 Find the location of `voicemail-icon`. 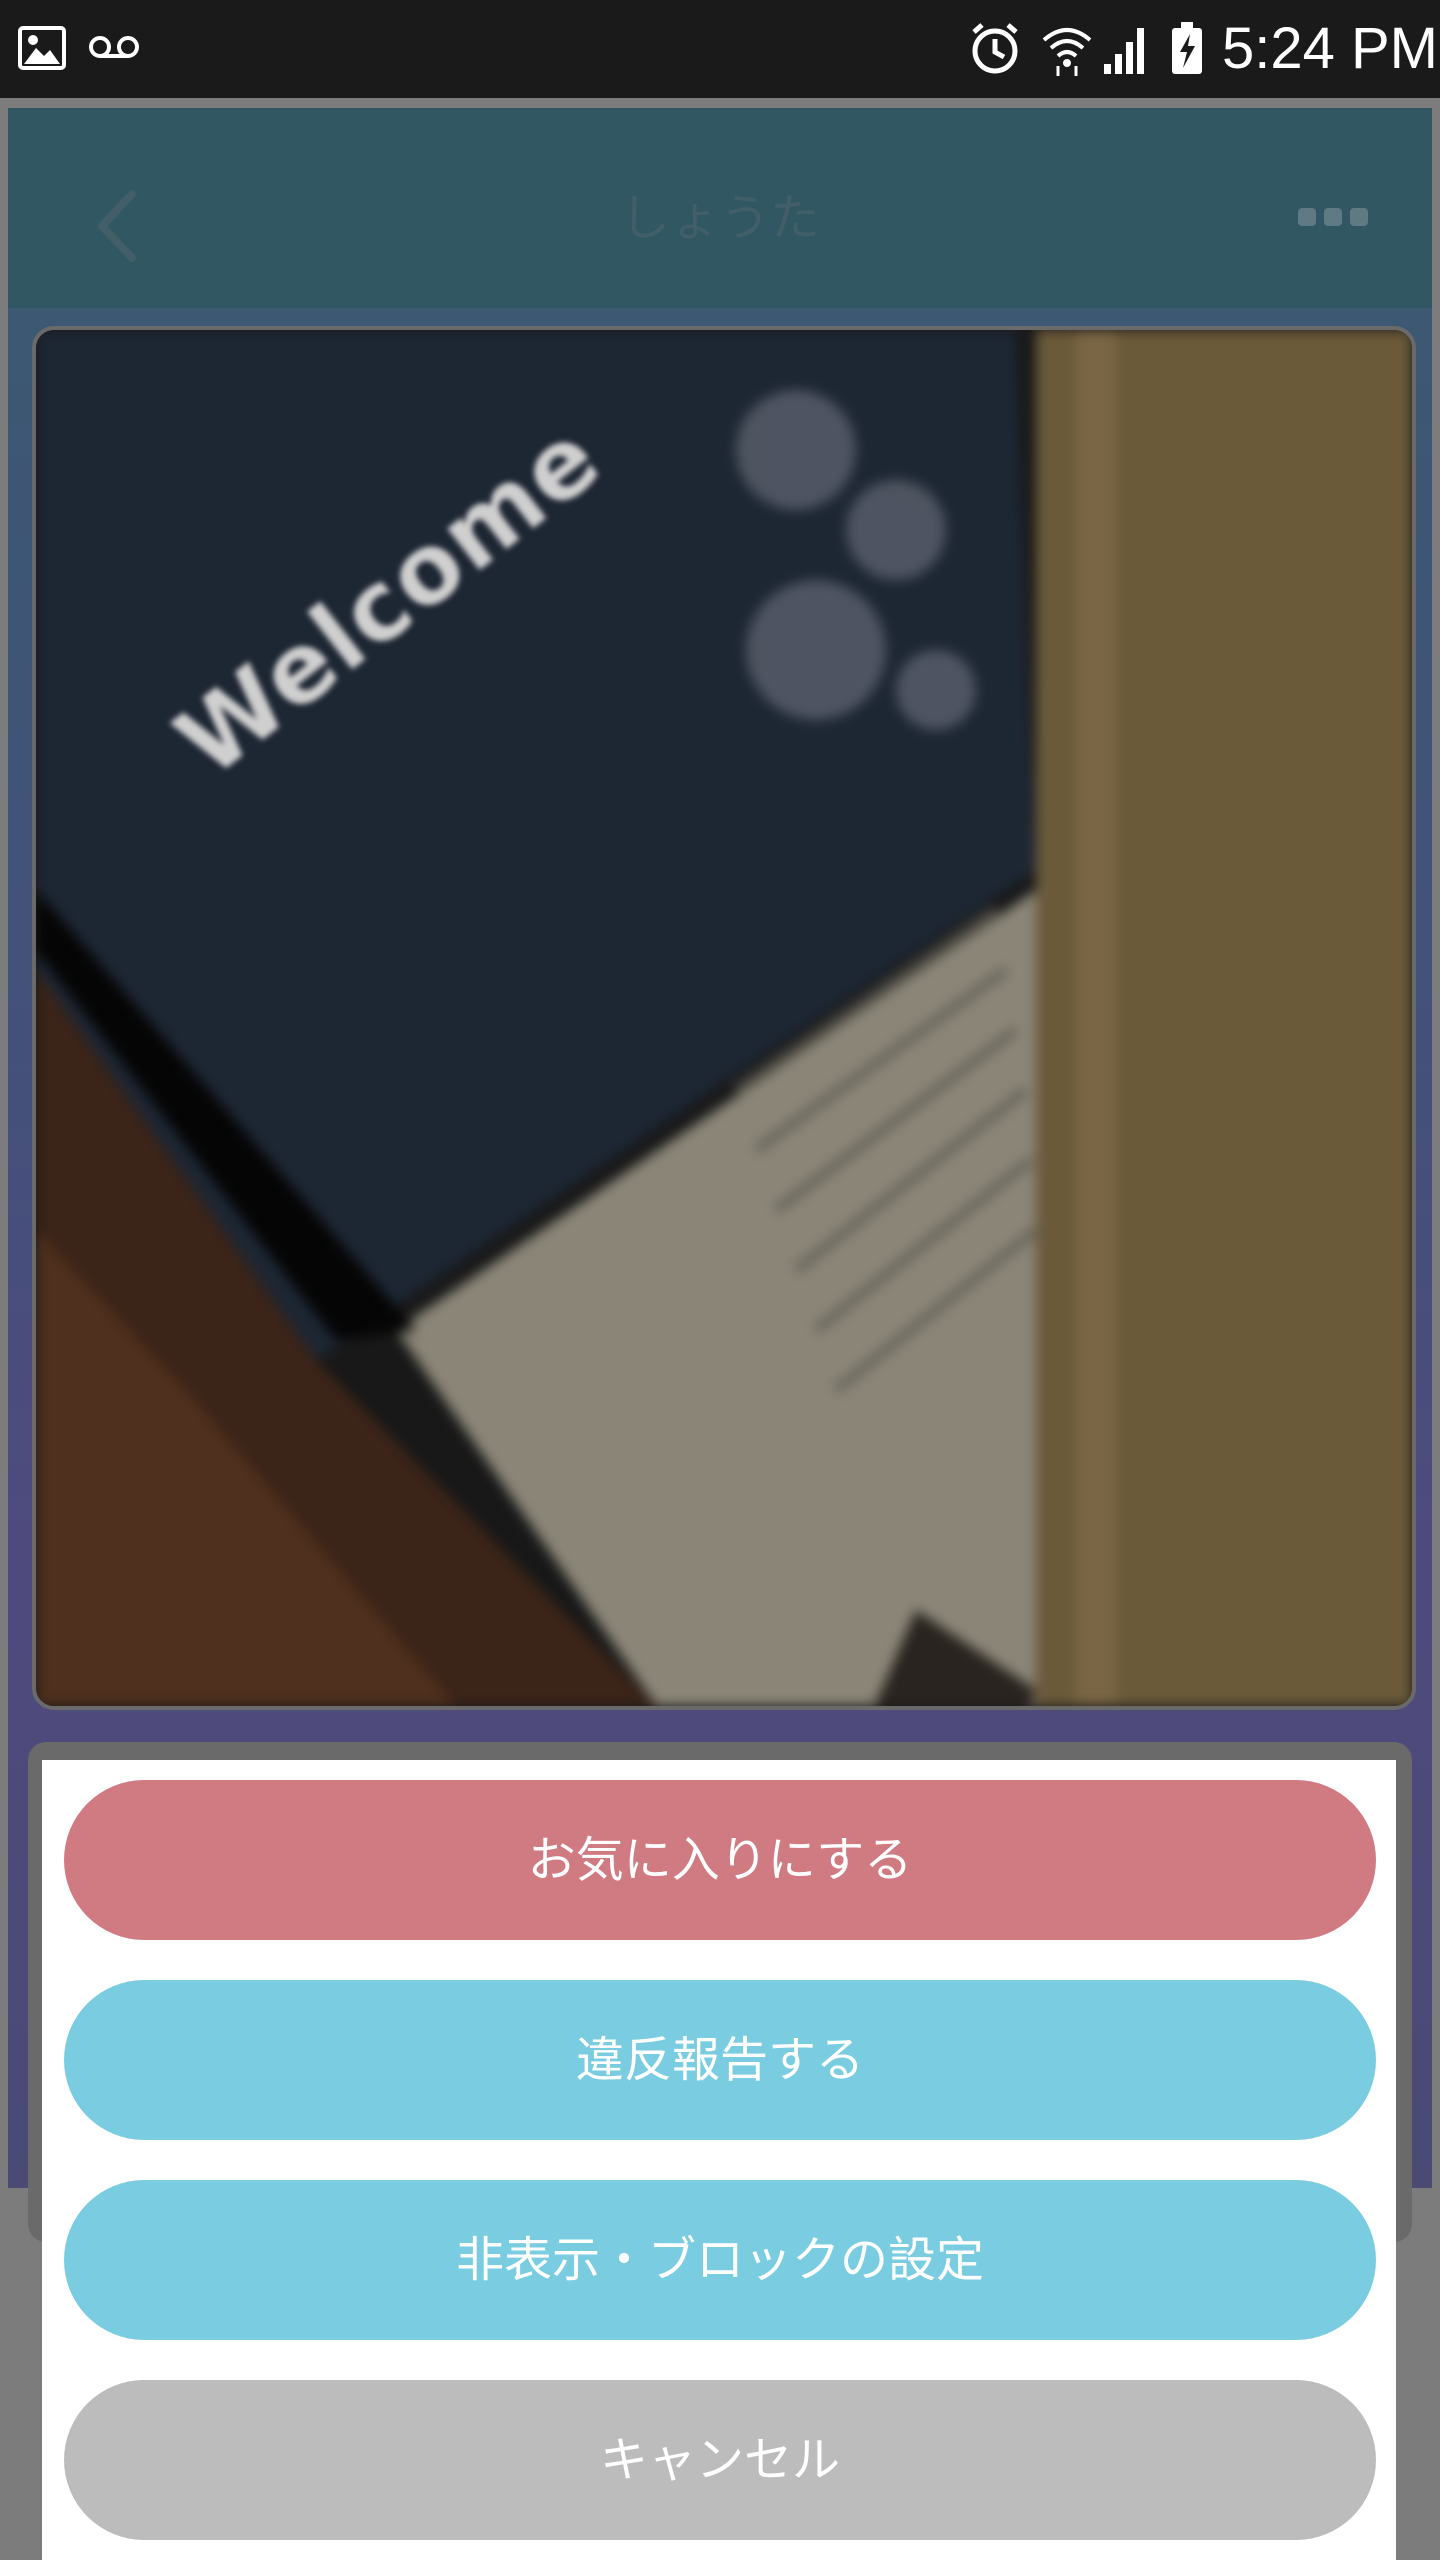

voicemail-icon is located at coordinates (114, 47).